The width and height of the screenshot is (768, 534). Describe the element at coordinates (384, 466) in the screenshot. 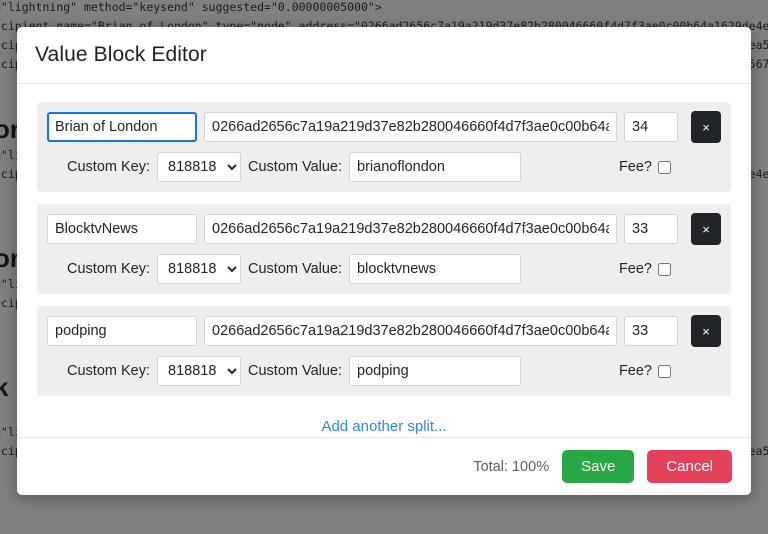

I see `modal-footer: Total: 100% Save Cancel` at that location.